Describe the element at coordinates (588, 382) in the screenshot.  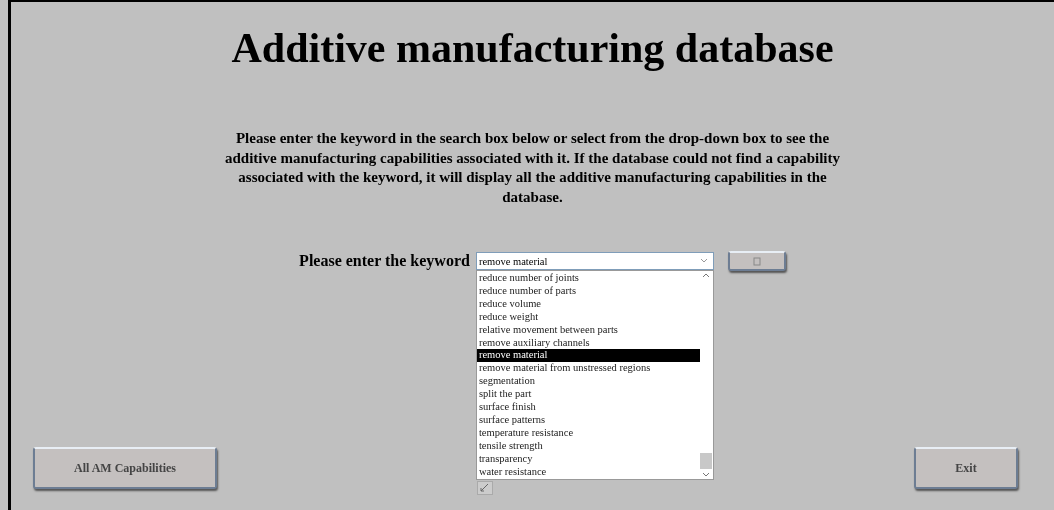
I see `dropdown-option: segmentation` at that location.